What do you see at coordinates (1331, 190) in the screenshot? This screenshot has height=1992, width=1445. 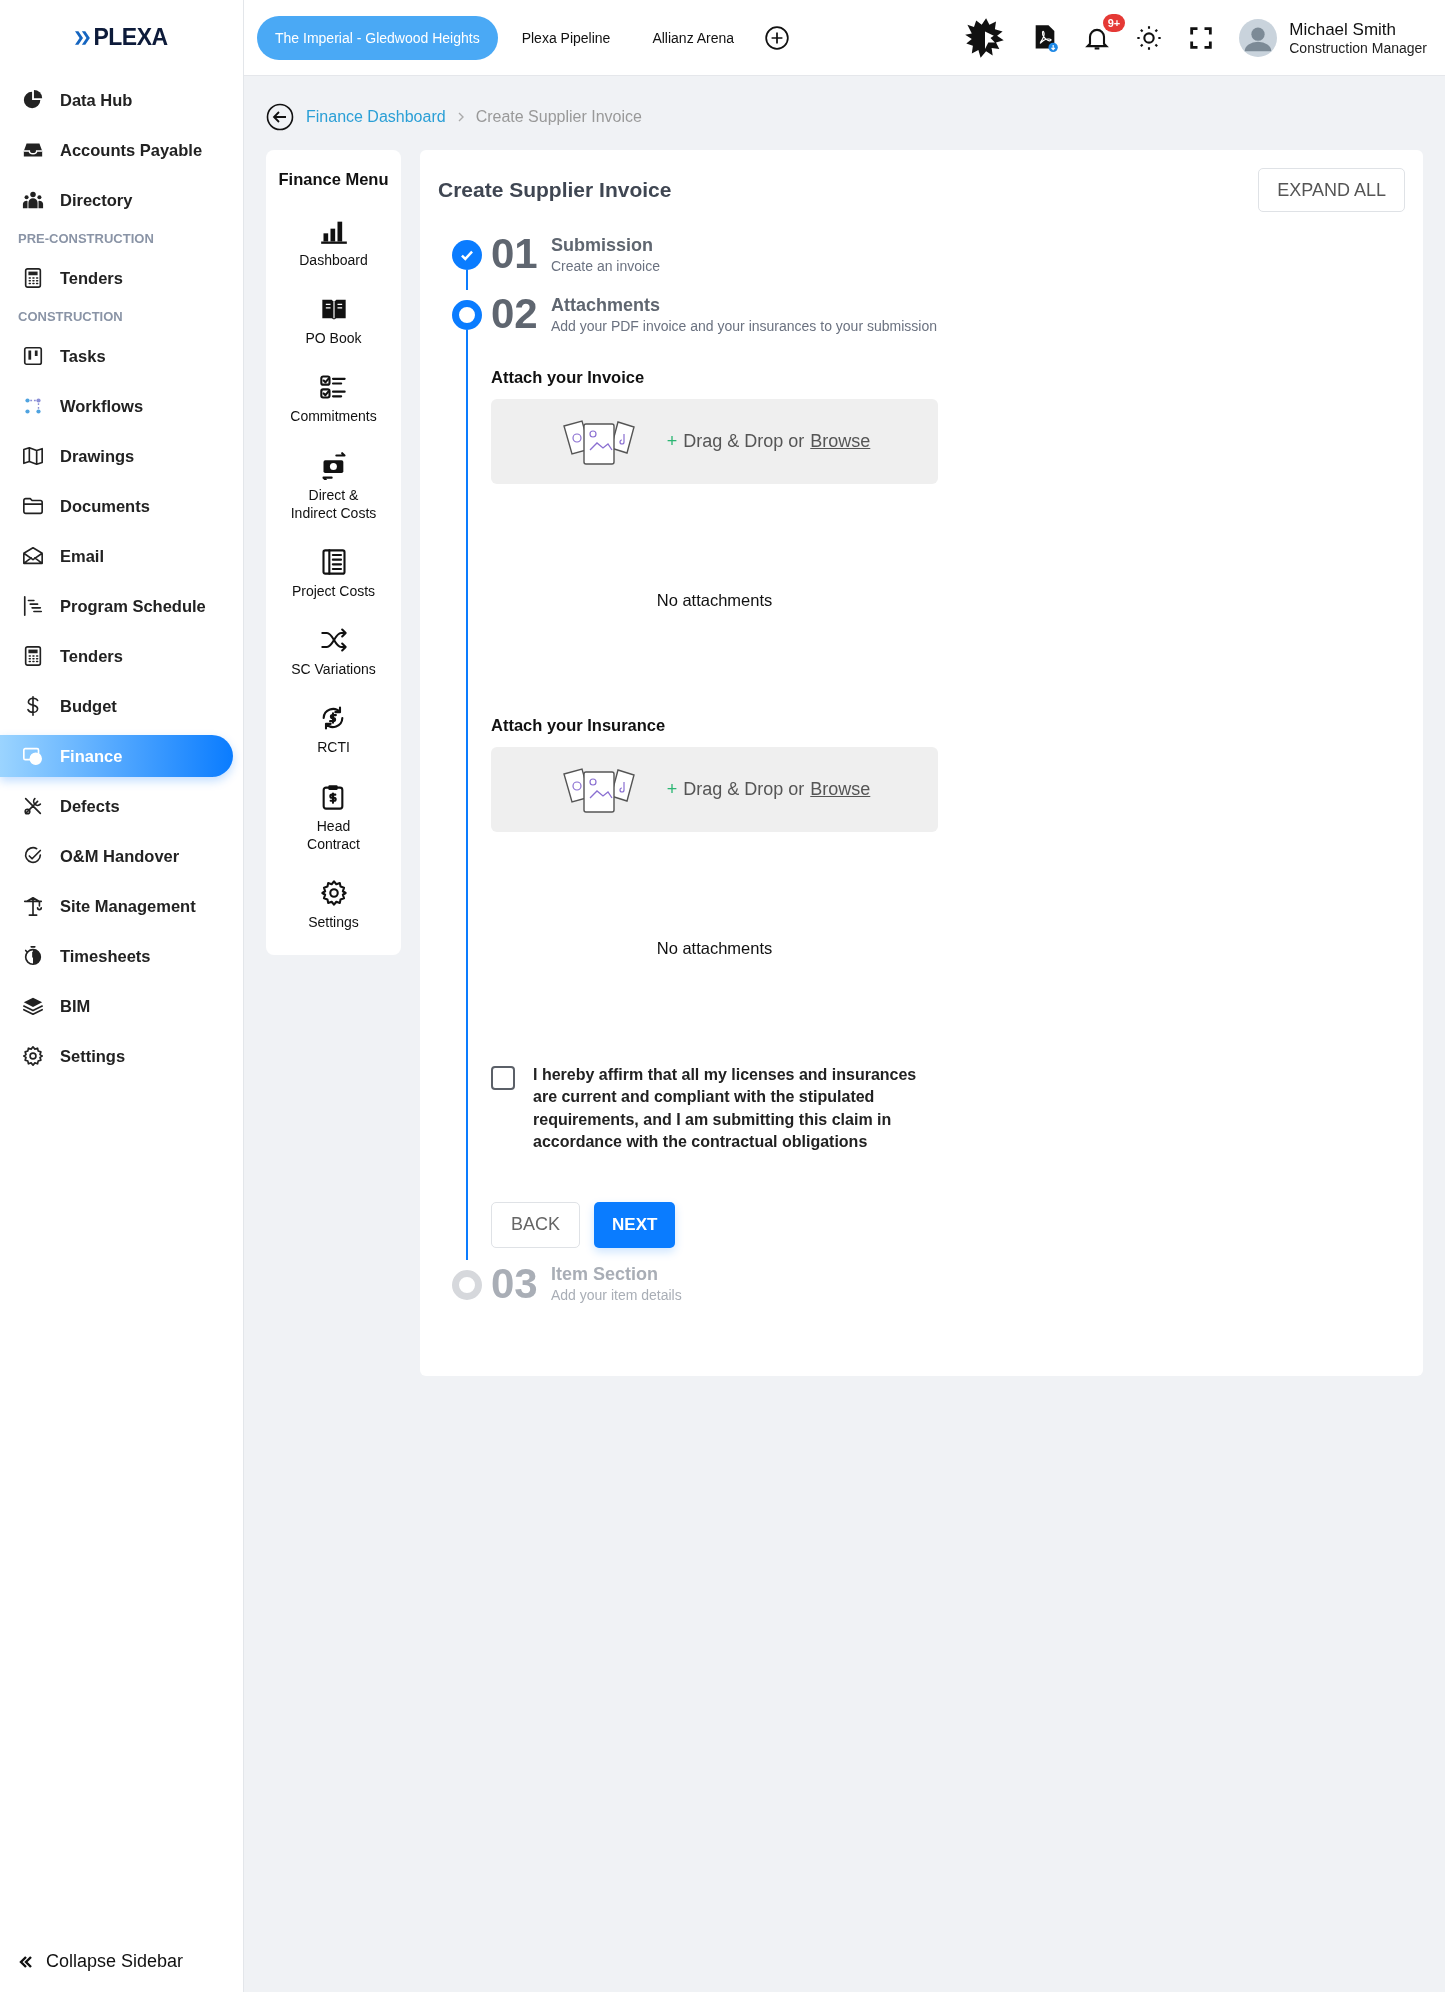 I see `expand-all-button: EXPAND ALL` at bounding box center [1331, 190].